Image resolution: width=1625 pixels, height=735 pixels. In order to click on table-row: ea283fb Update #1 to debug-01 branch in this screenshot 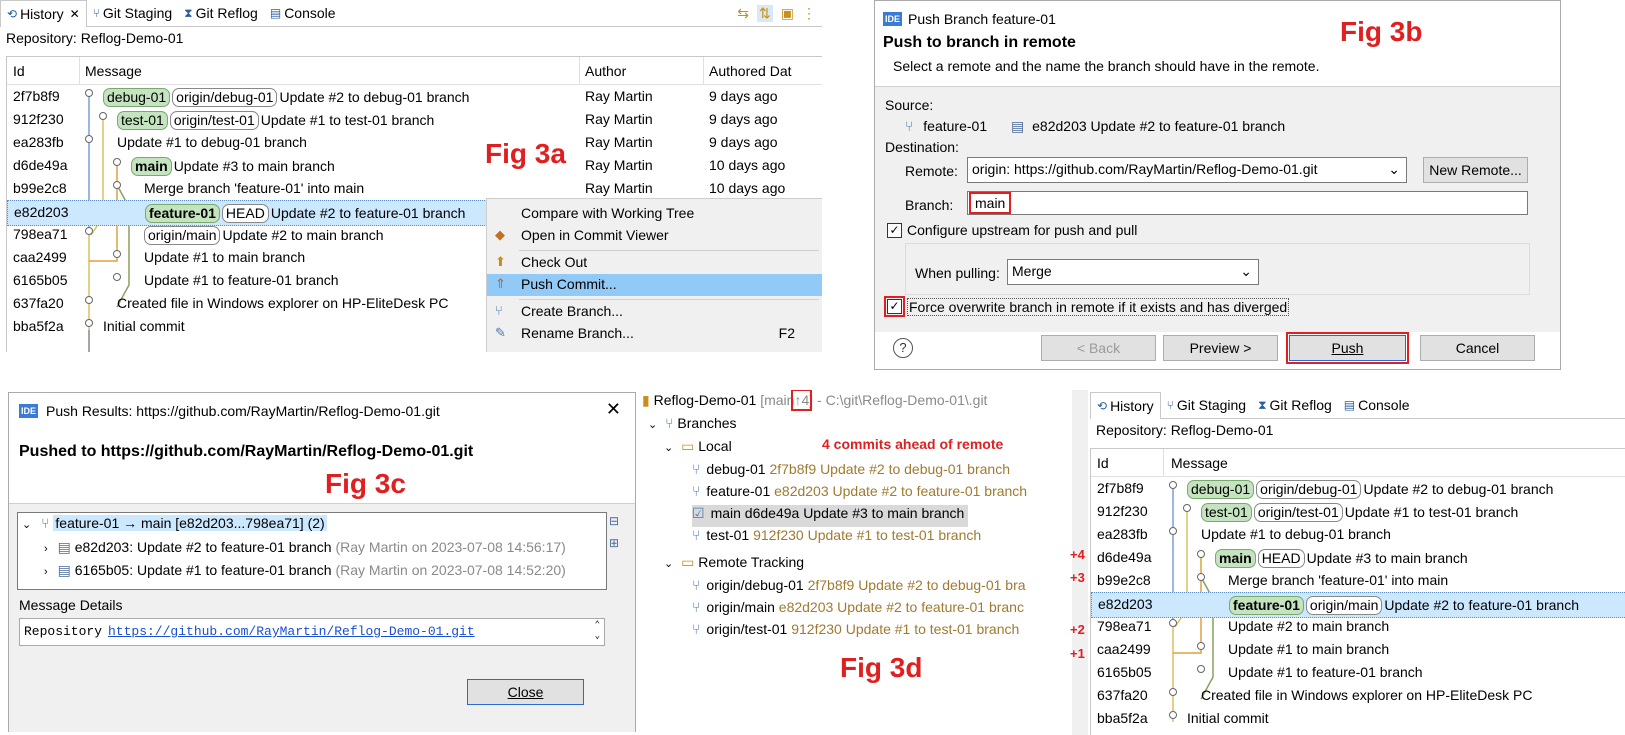, I will do `click(1358, 535)`.